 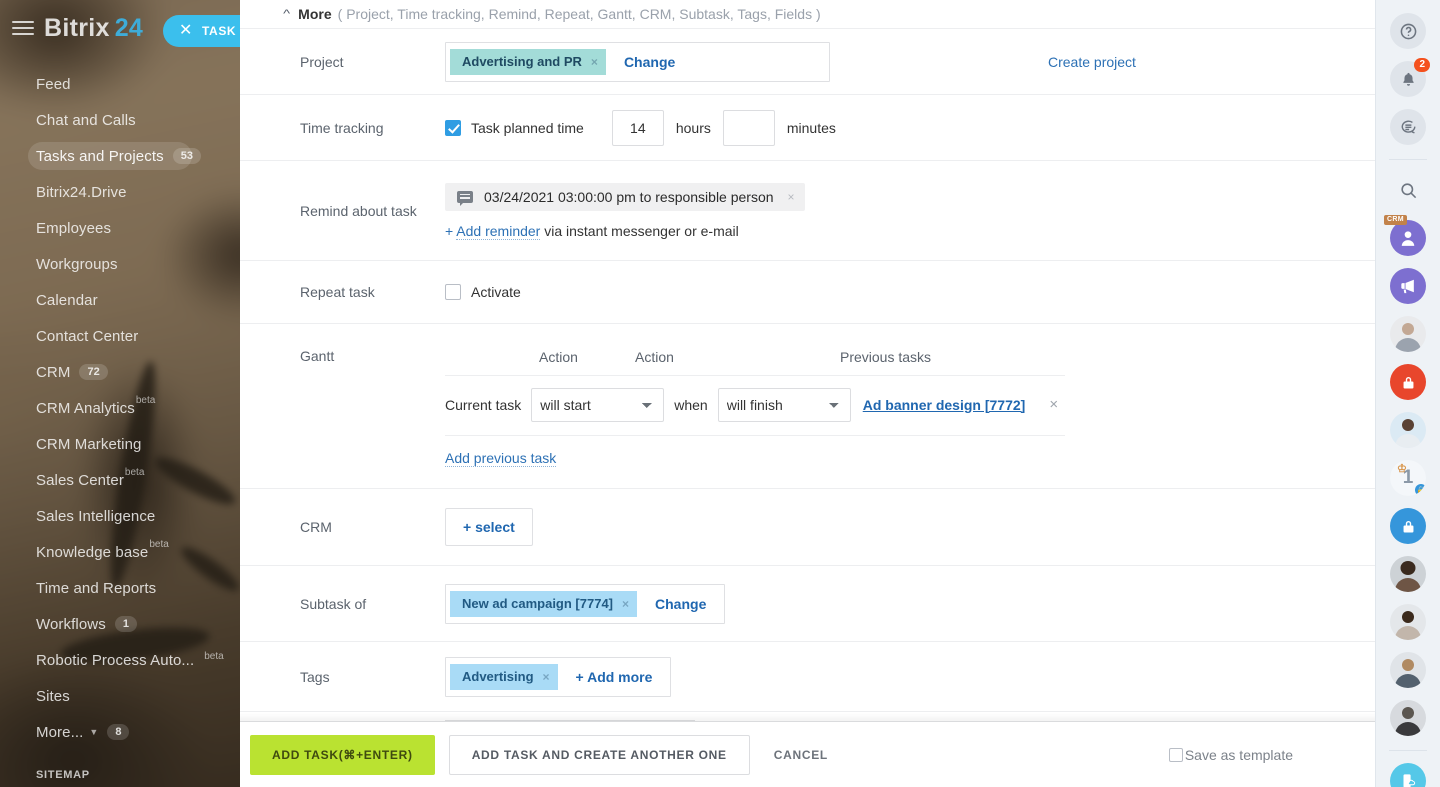 I want to click on add-previous-task-link: Add previous task, so click(x=501, y=458).